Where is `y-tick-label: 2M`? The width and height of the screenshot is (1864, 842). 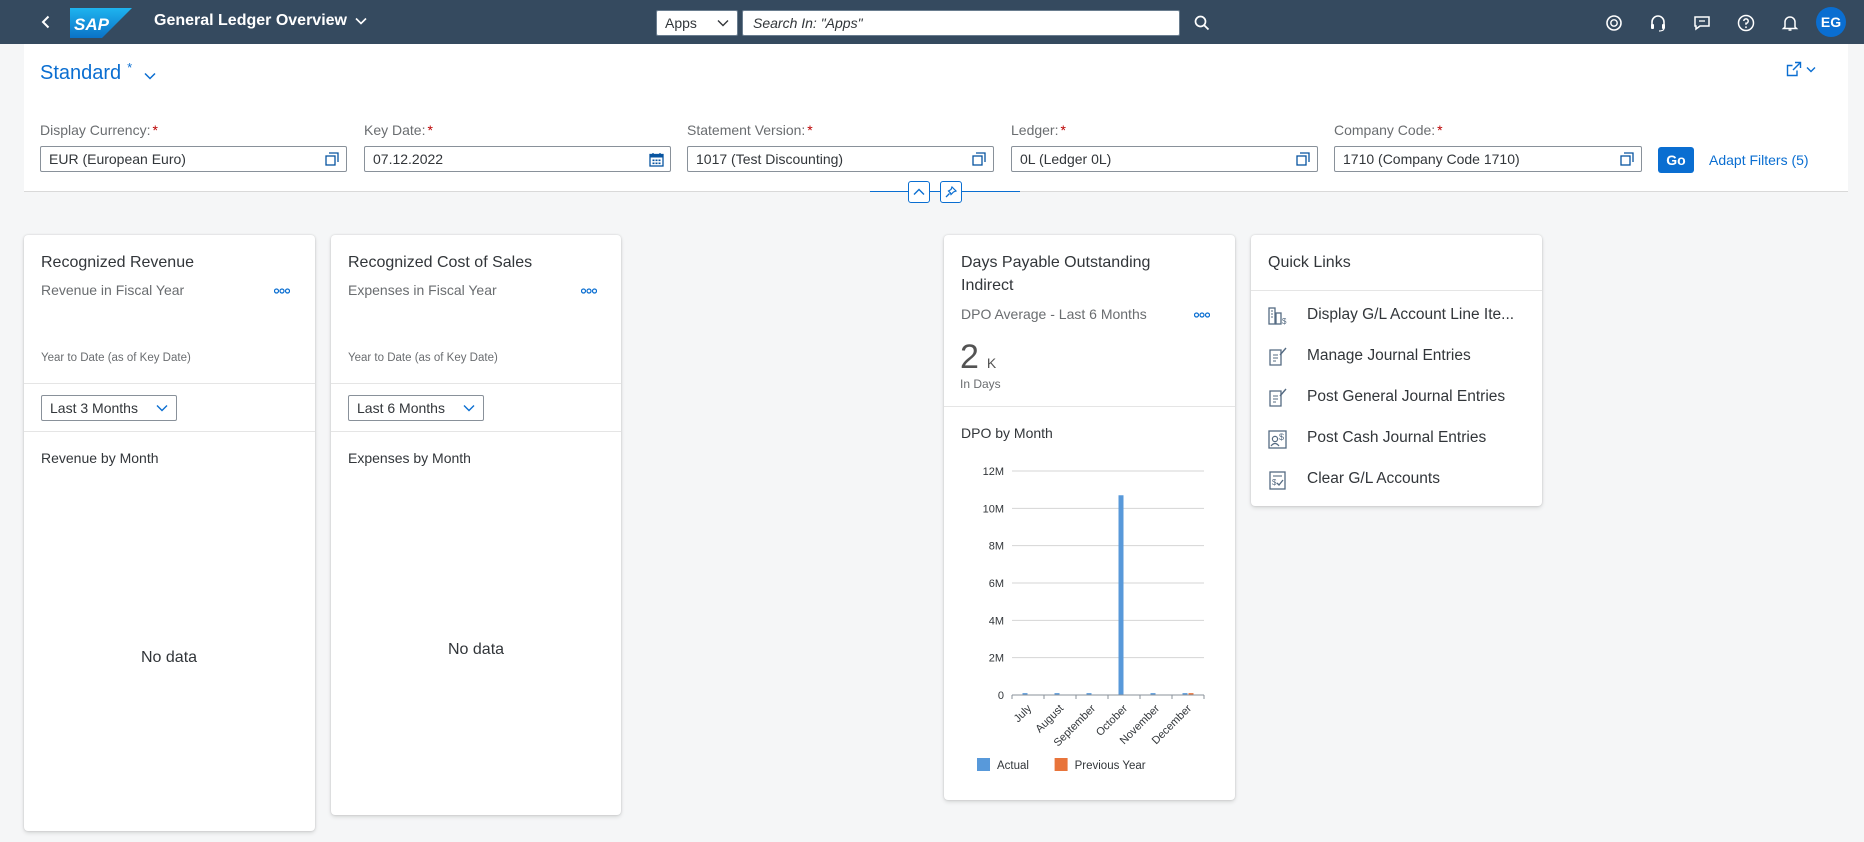
y-tick-label: 2M is located at coordinates (996, 659).